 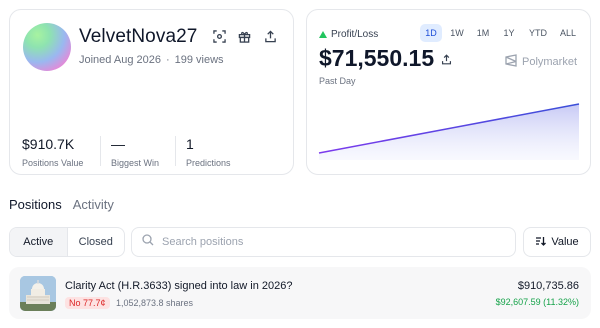 I want to click on pnl-chart, so click(x=449, y=131).